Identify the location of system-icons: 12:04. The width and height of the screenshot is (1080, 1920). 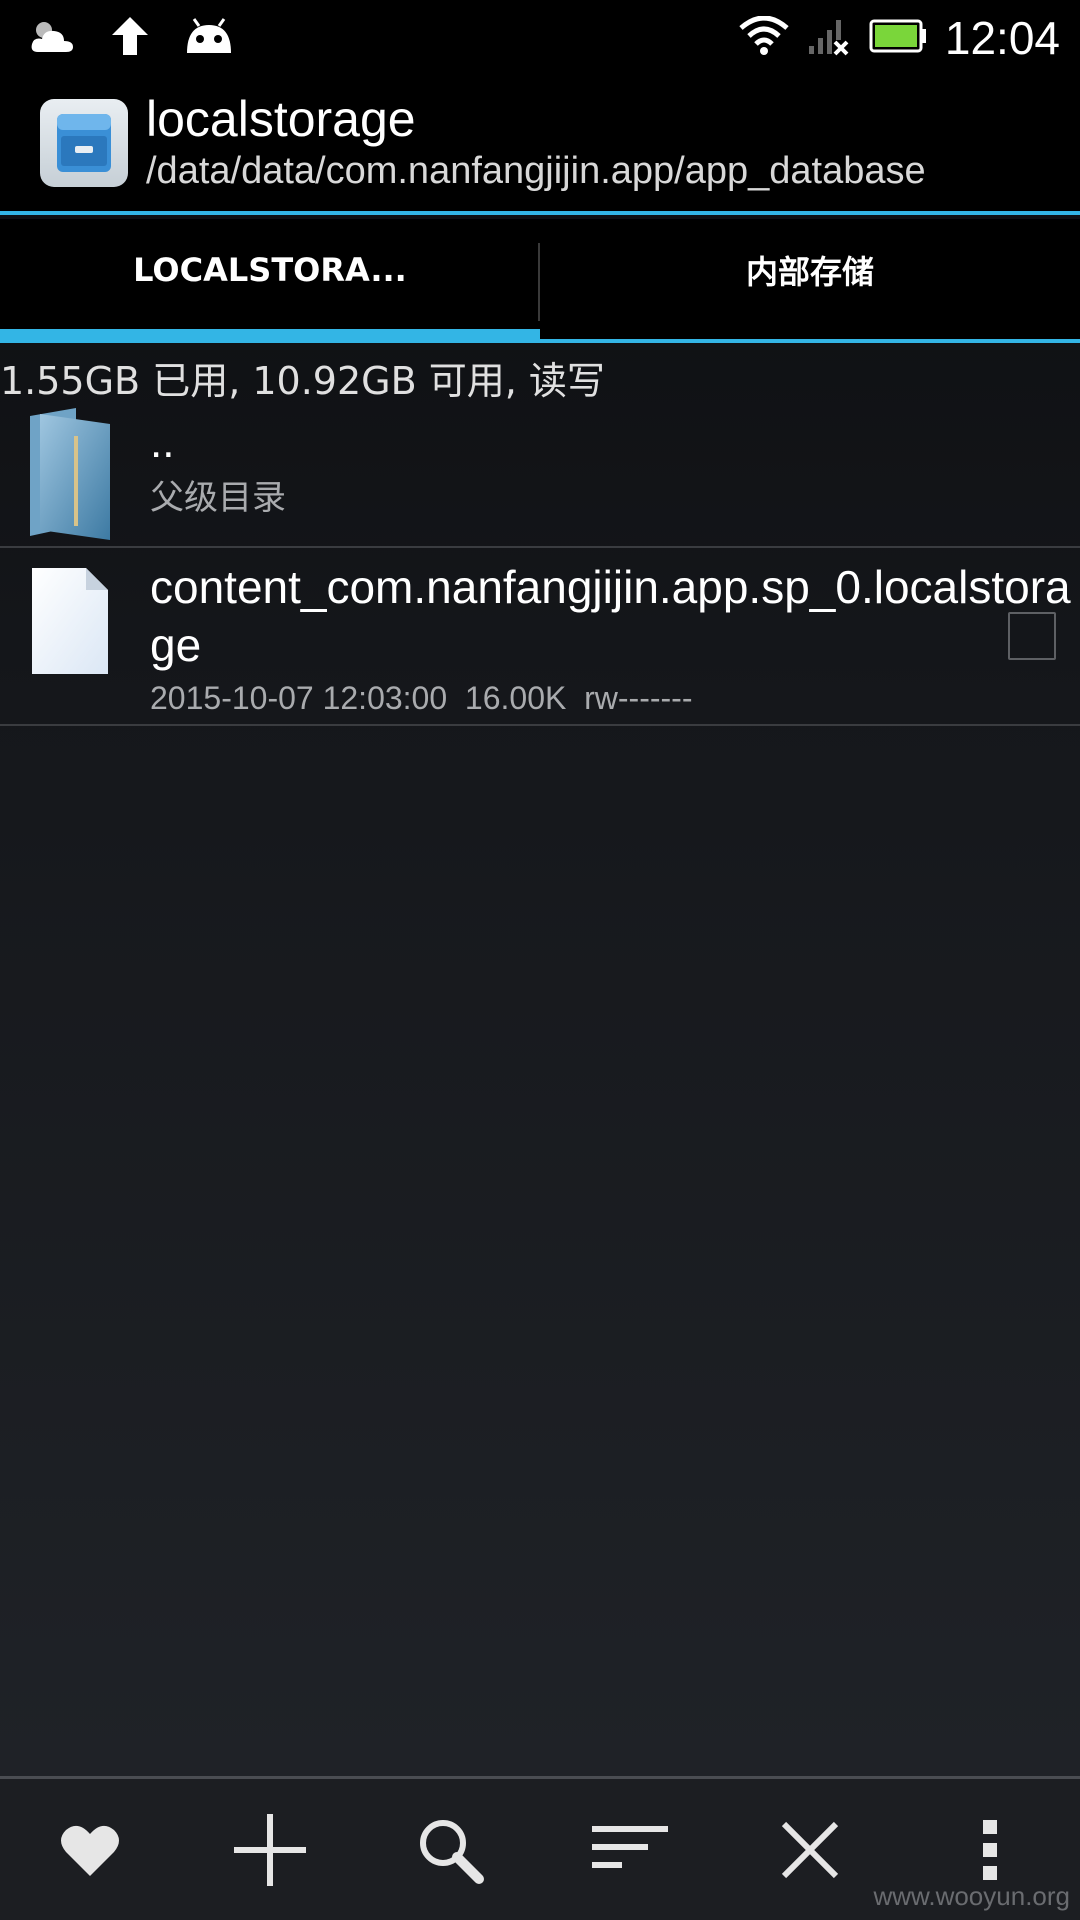
(899, 38).